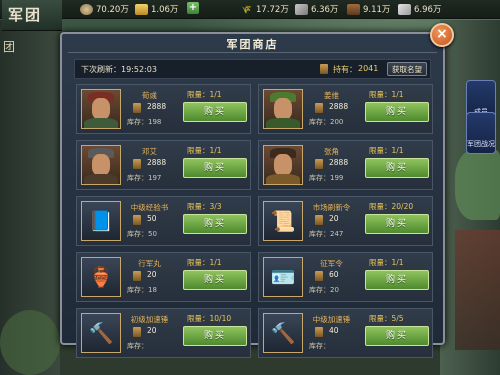 This screenshot has width=500, height=375. What do you see at coordinates (252, 44) in the screenshot?
I see `dialog-title: 军团商店` at bounding box center [252, 44].